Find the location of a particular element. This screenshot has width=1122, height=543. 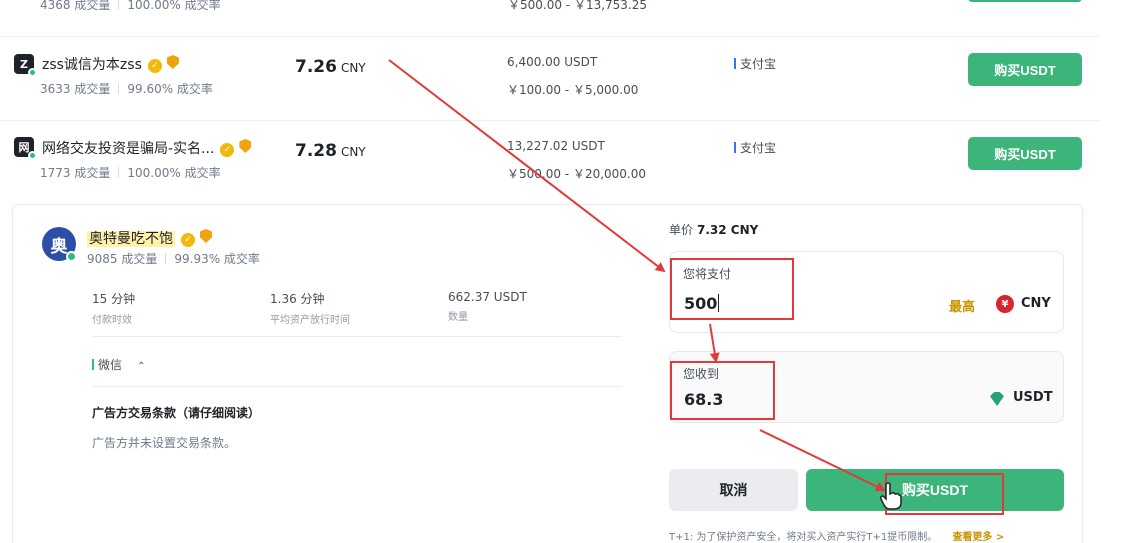

hand-cursor-icon is located at coordinates (891, 496).